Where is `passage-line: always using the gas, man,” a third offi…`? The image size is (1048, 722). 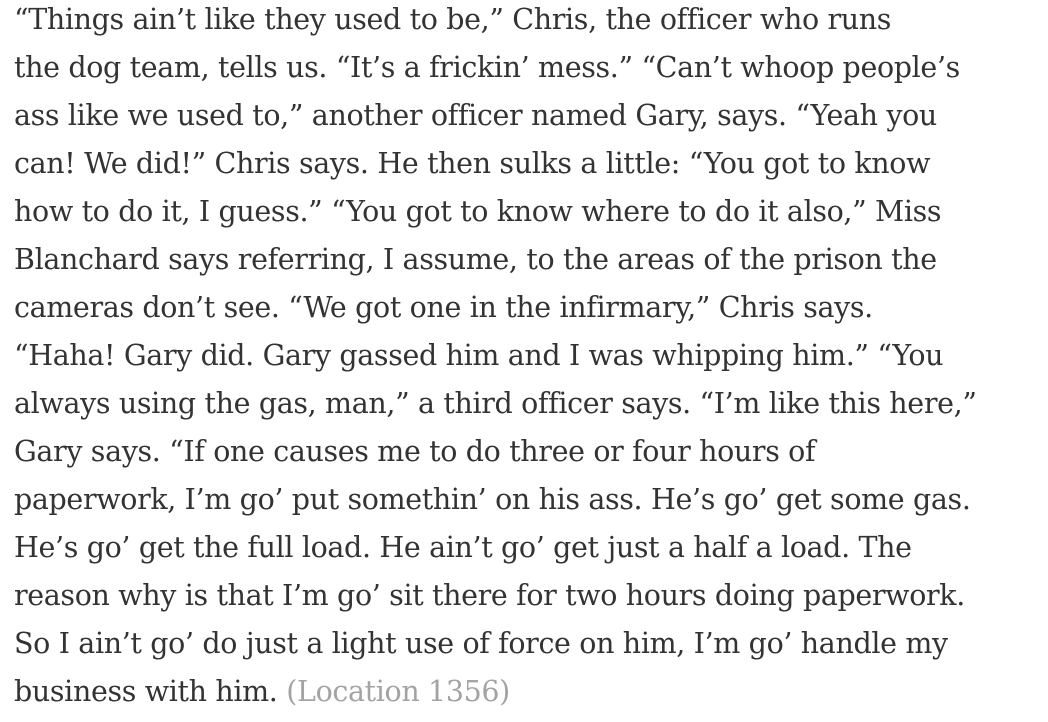 passage-line: always using the gas, man,” a third offi… is located at coordinates (495, 403).